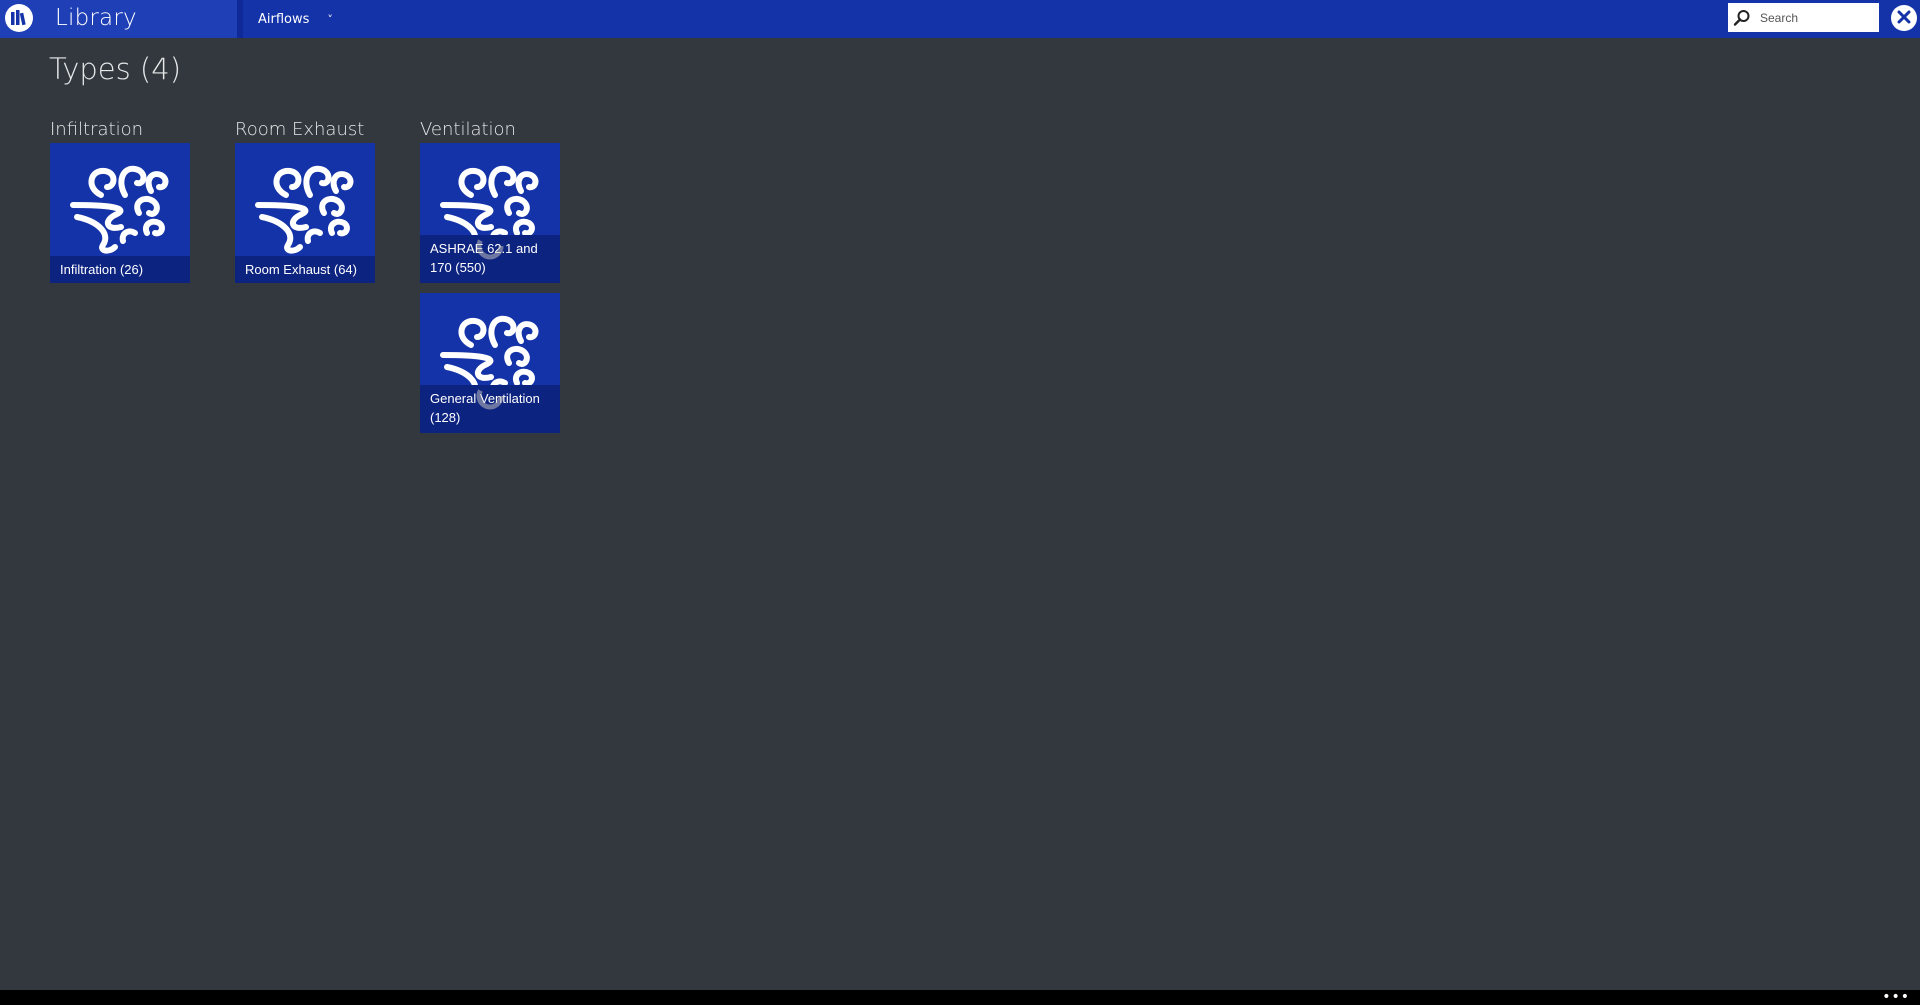 The image size is (1920, 1005). Describe the element at coordinates (330, 19) in the screenshot. I see `chevron-down-icon: ˅` at that location.